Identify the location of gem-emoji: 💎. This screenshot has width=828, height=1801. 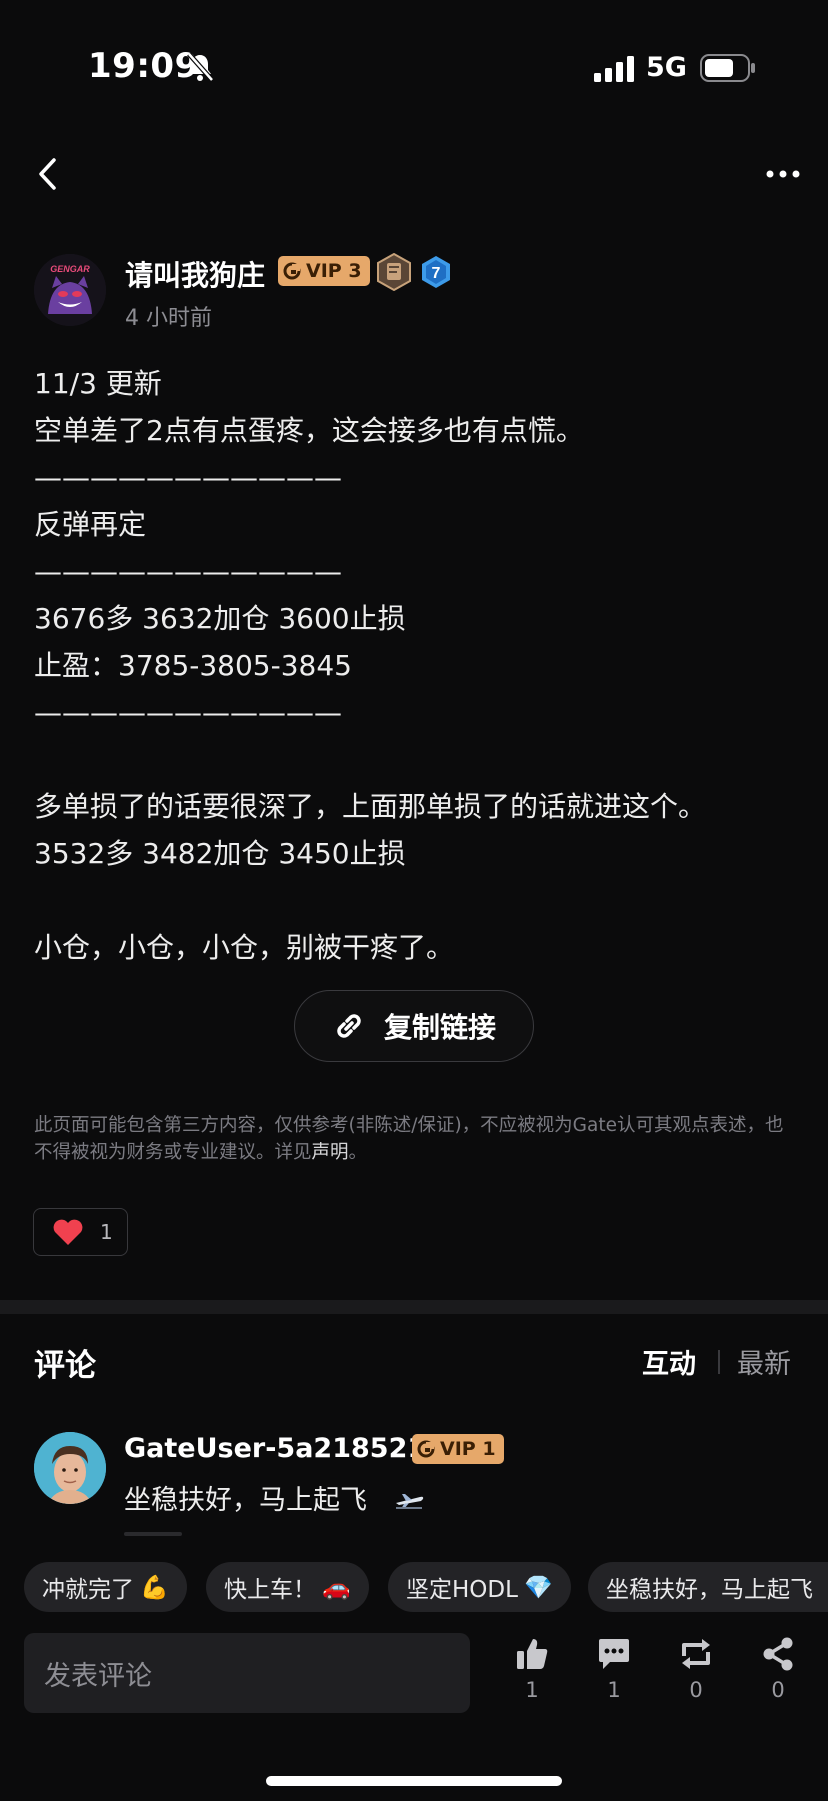
(538, 1587).